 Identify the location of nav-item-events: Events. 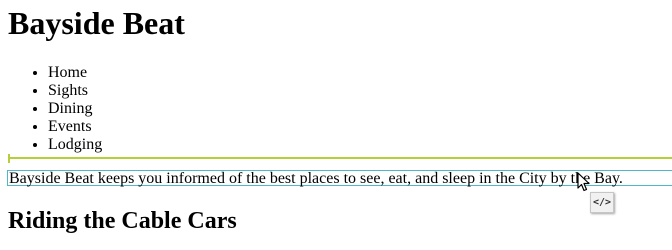
(75, 127).